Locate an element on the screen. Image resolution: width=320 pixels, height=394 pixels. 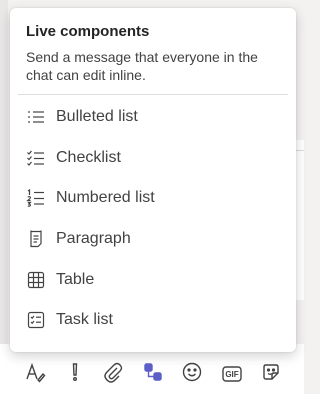
menu-item-label: Task list is located at coordinates (84, 320).